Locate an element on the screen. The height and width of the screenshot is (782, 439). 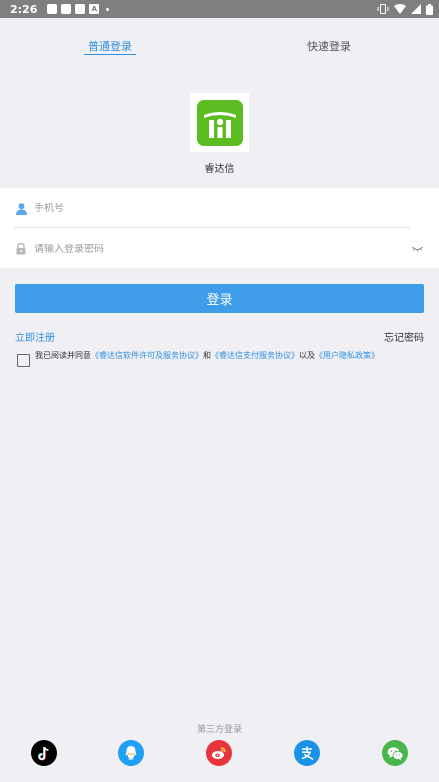
phone-input is located at coordinates (222, 208).